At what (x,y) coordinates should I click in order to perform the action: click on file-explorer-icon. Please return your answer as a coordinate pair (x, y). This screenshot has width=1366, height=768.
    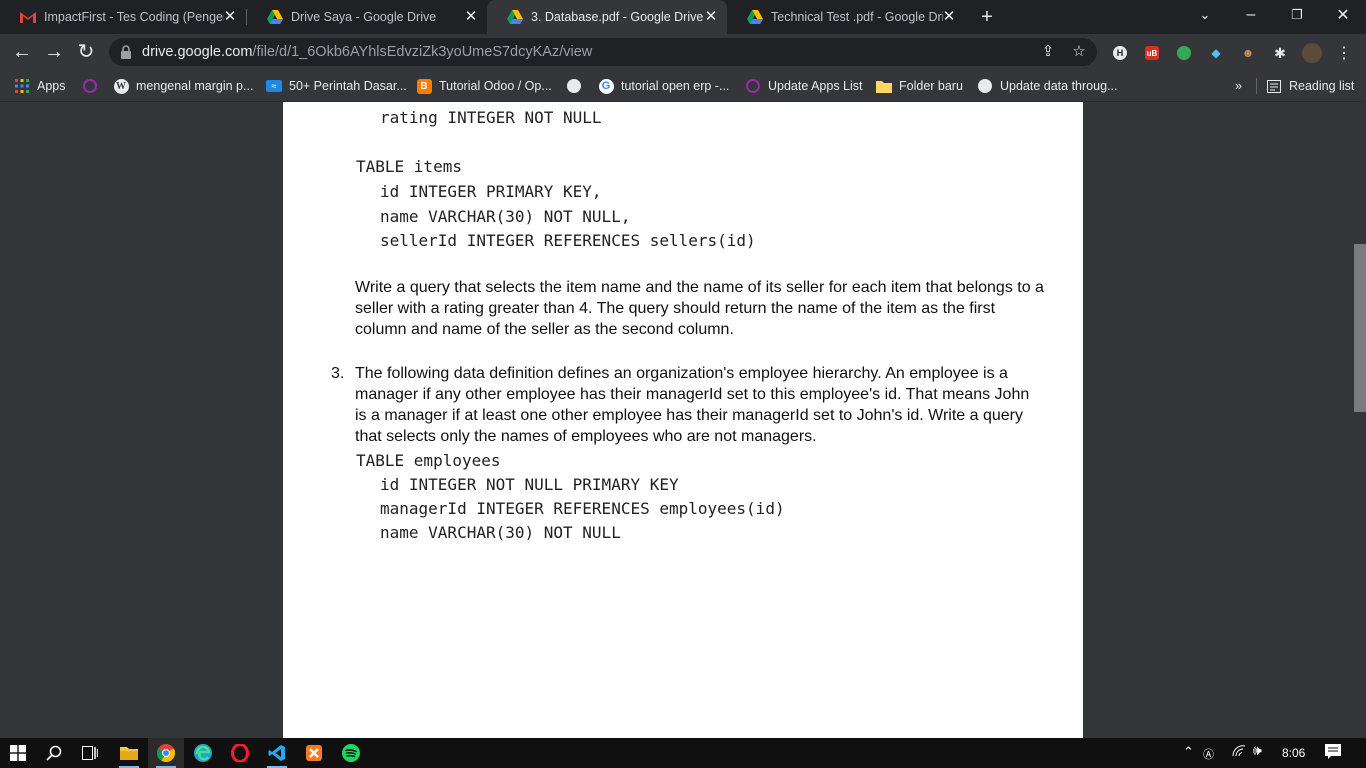
    Looking at the image, I should click on (129, 753).